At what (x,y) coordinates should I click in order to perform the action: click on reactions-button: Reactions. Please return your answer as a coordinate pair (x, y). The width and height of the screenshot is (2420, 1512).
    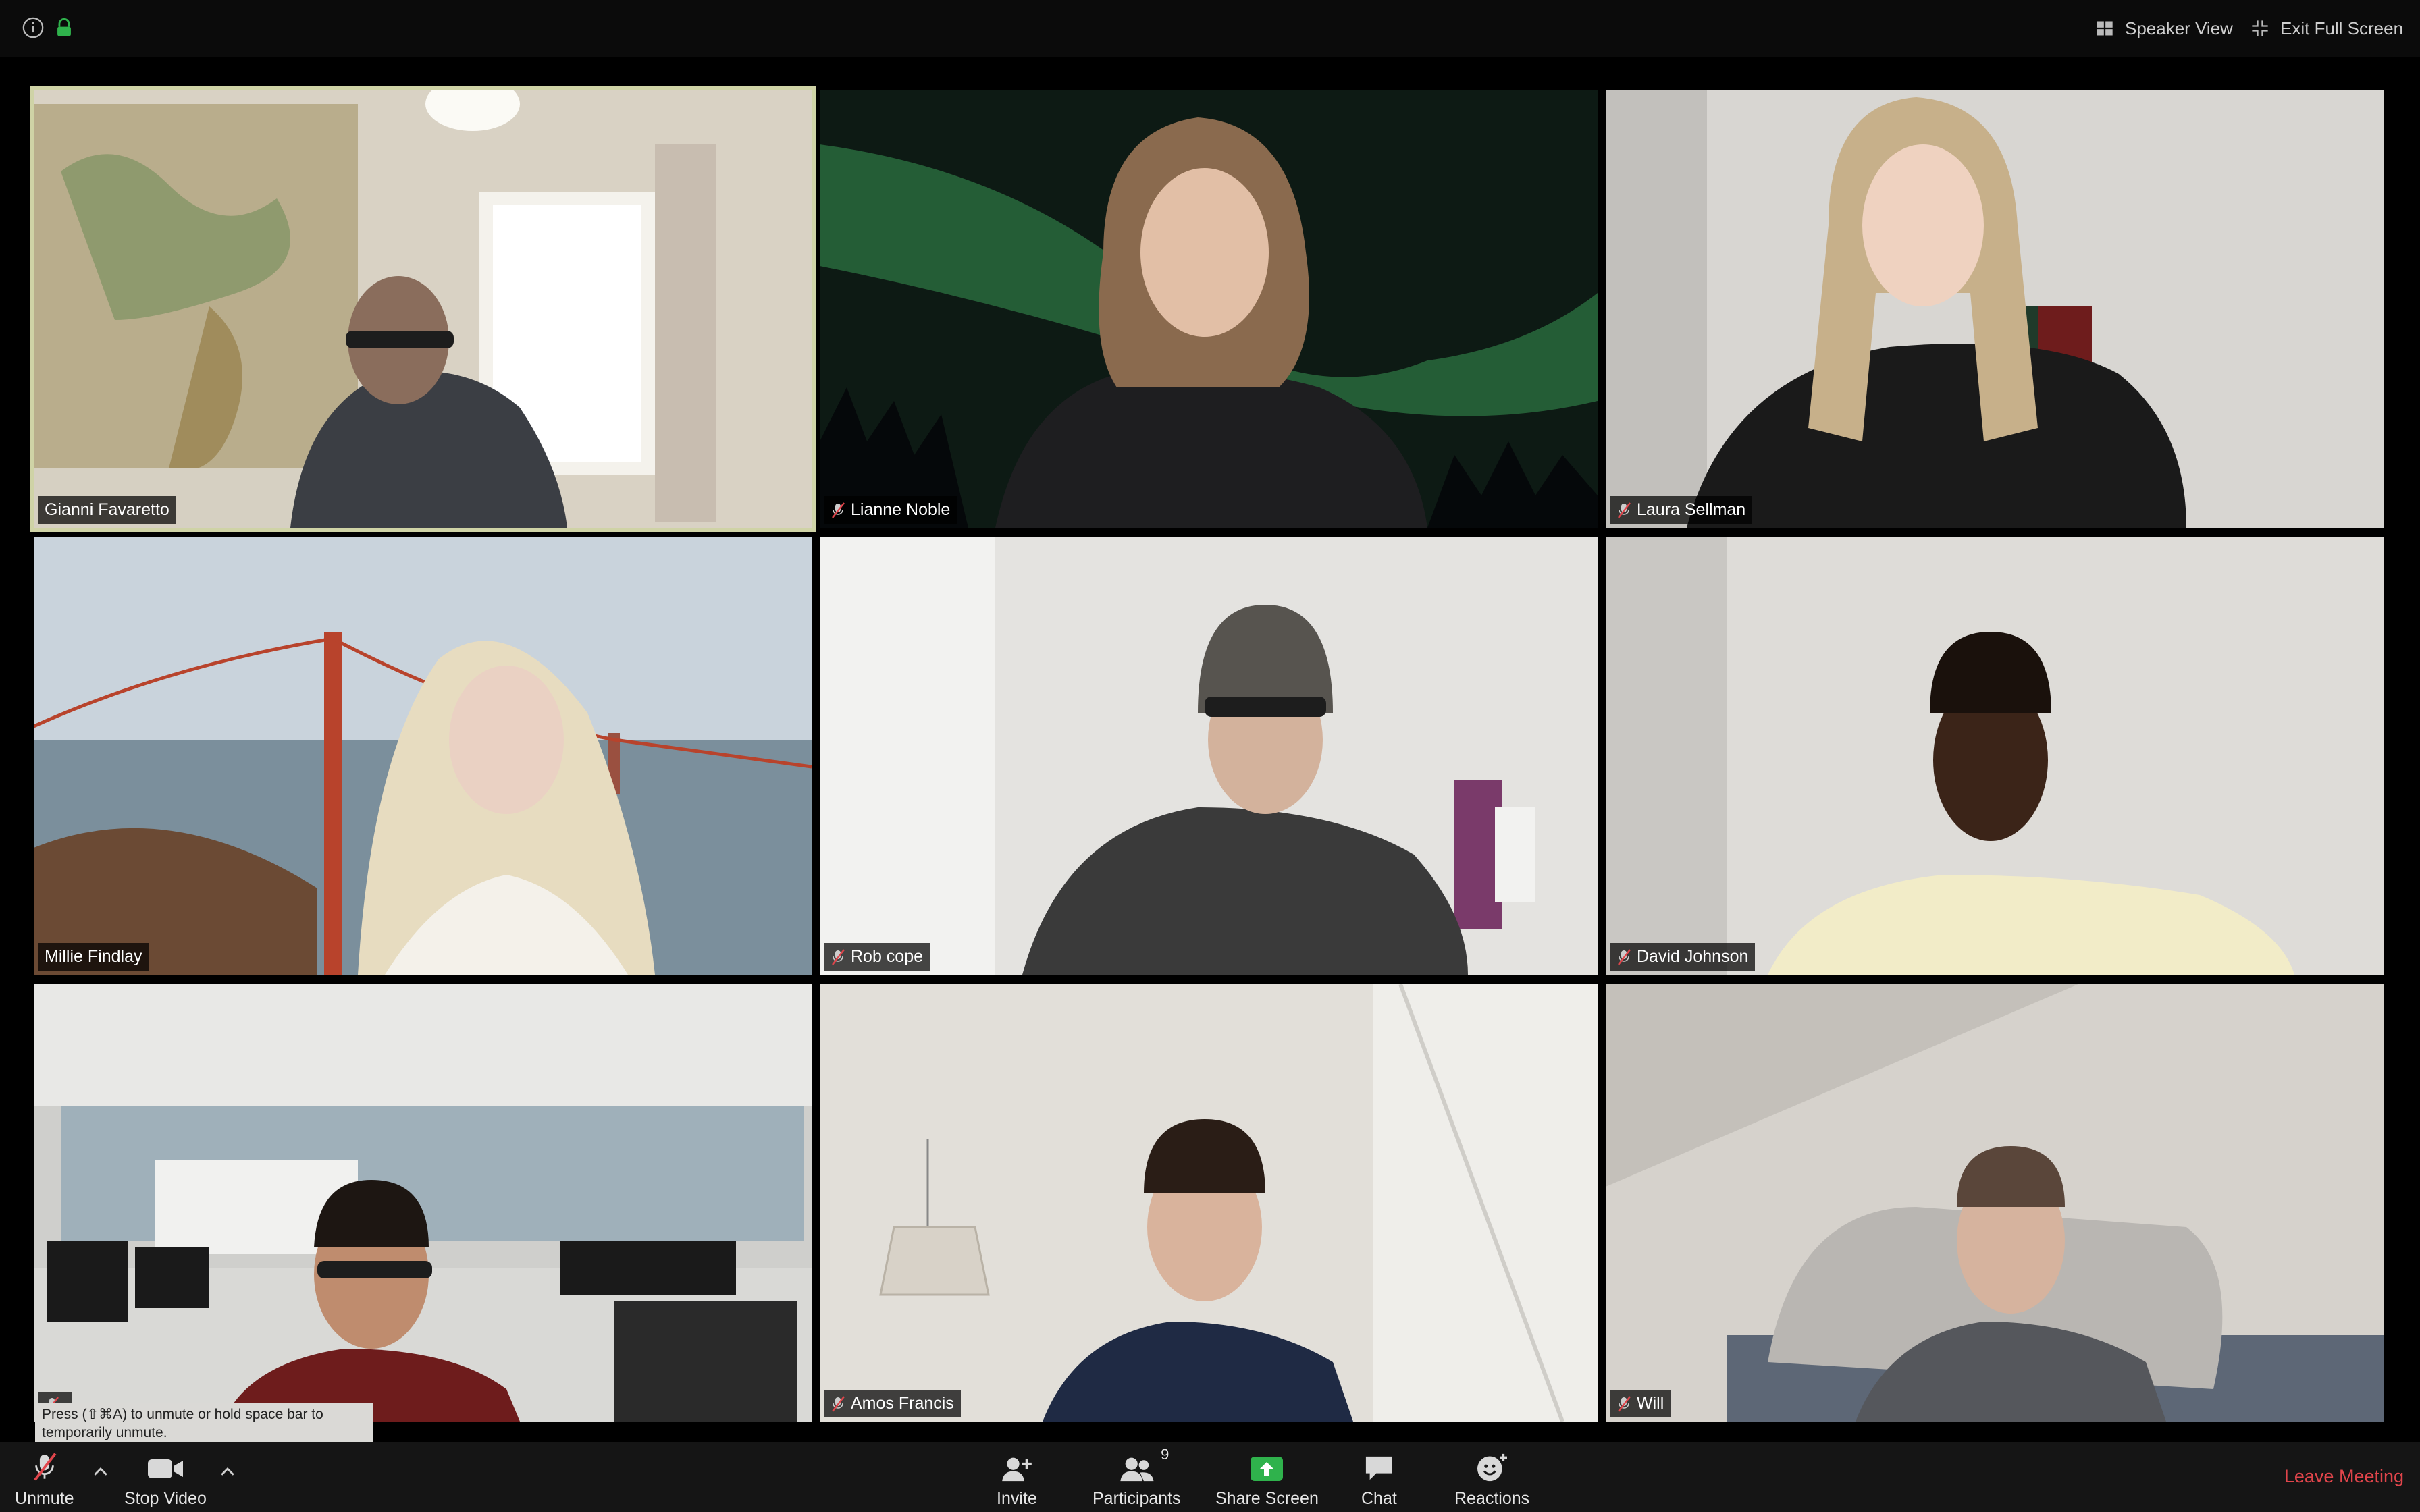
    Looking at the image, I should click on (1491, 1480).